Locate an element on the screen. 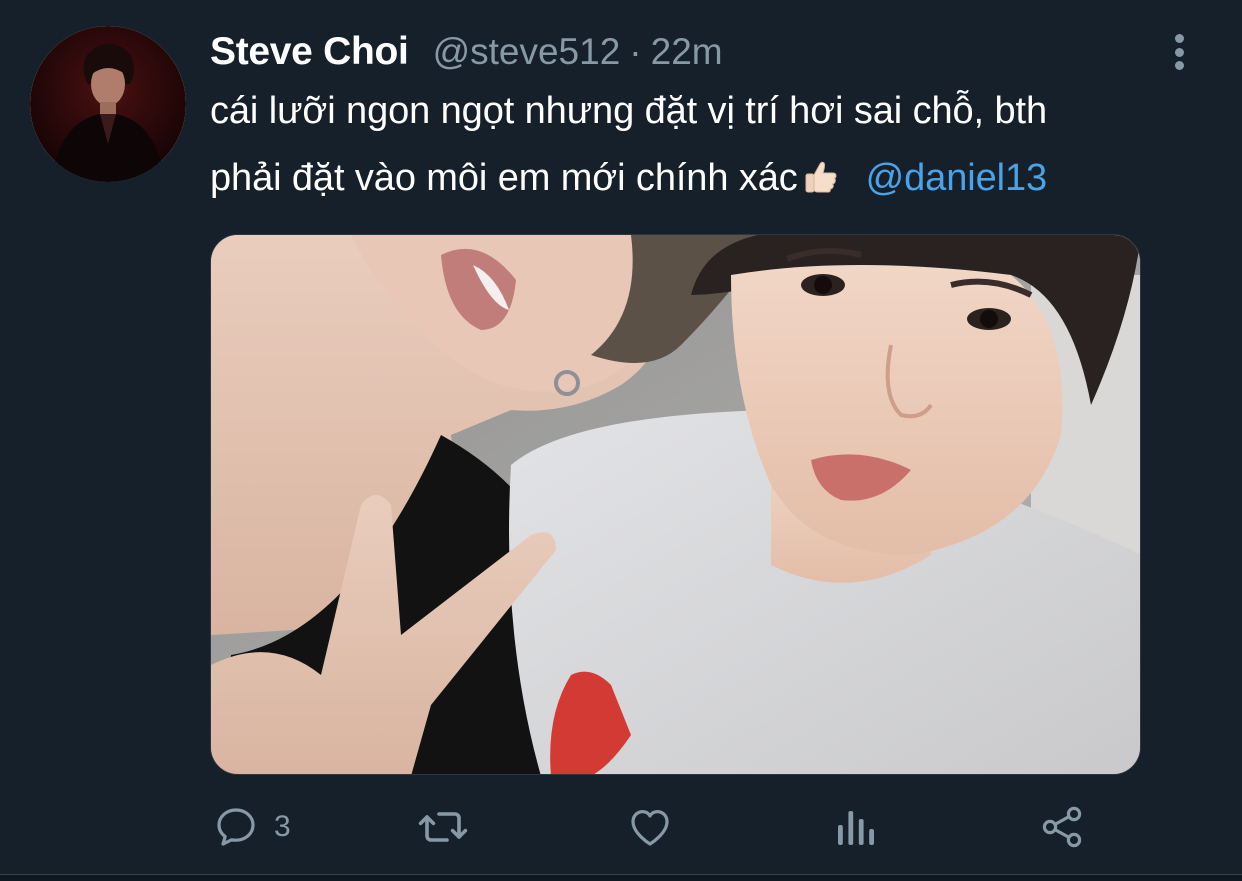  reply-button: 3 is located at coordinates (251, 827).